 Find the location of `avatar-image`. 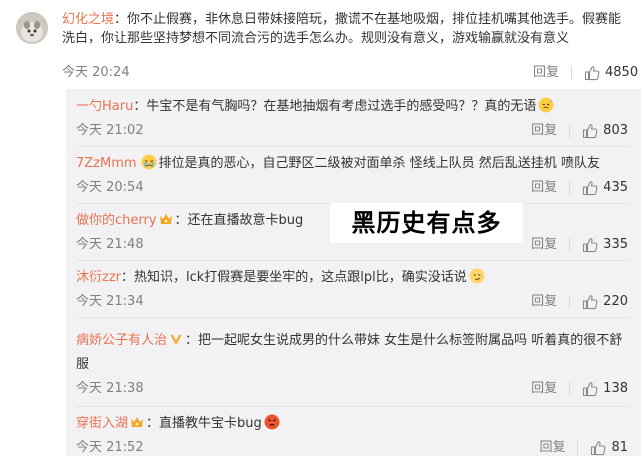

avatar-image is located at coordinates (32, 28).